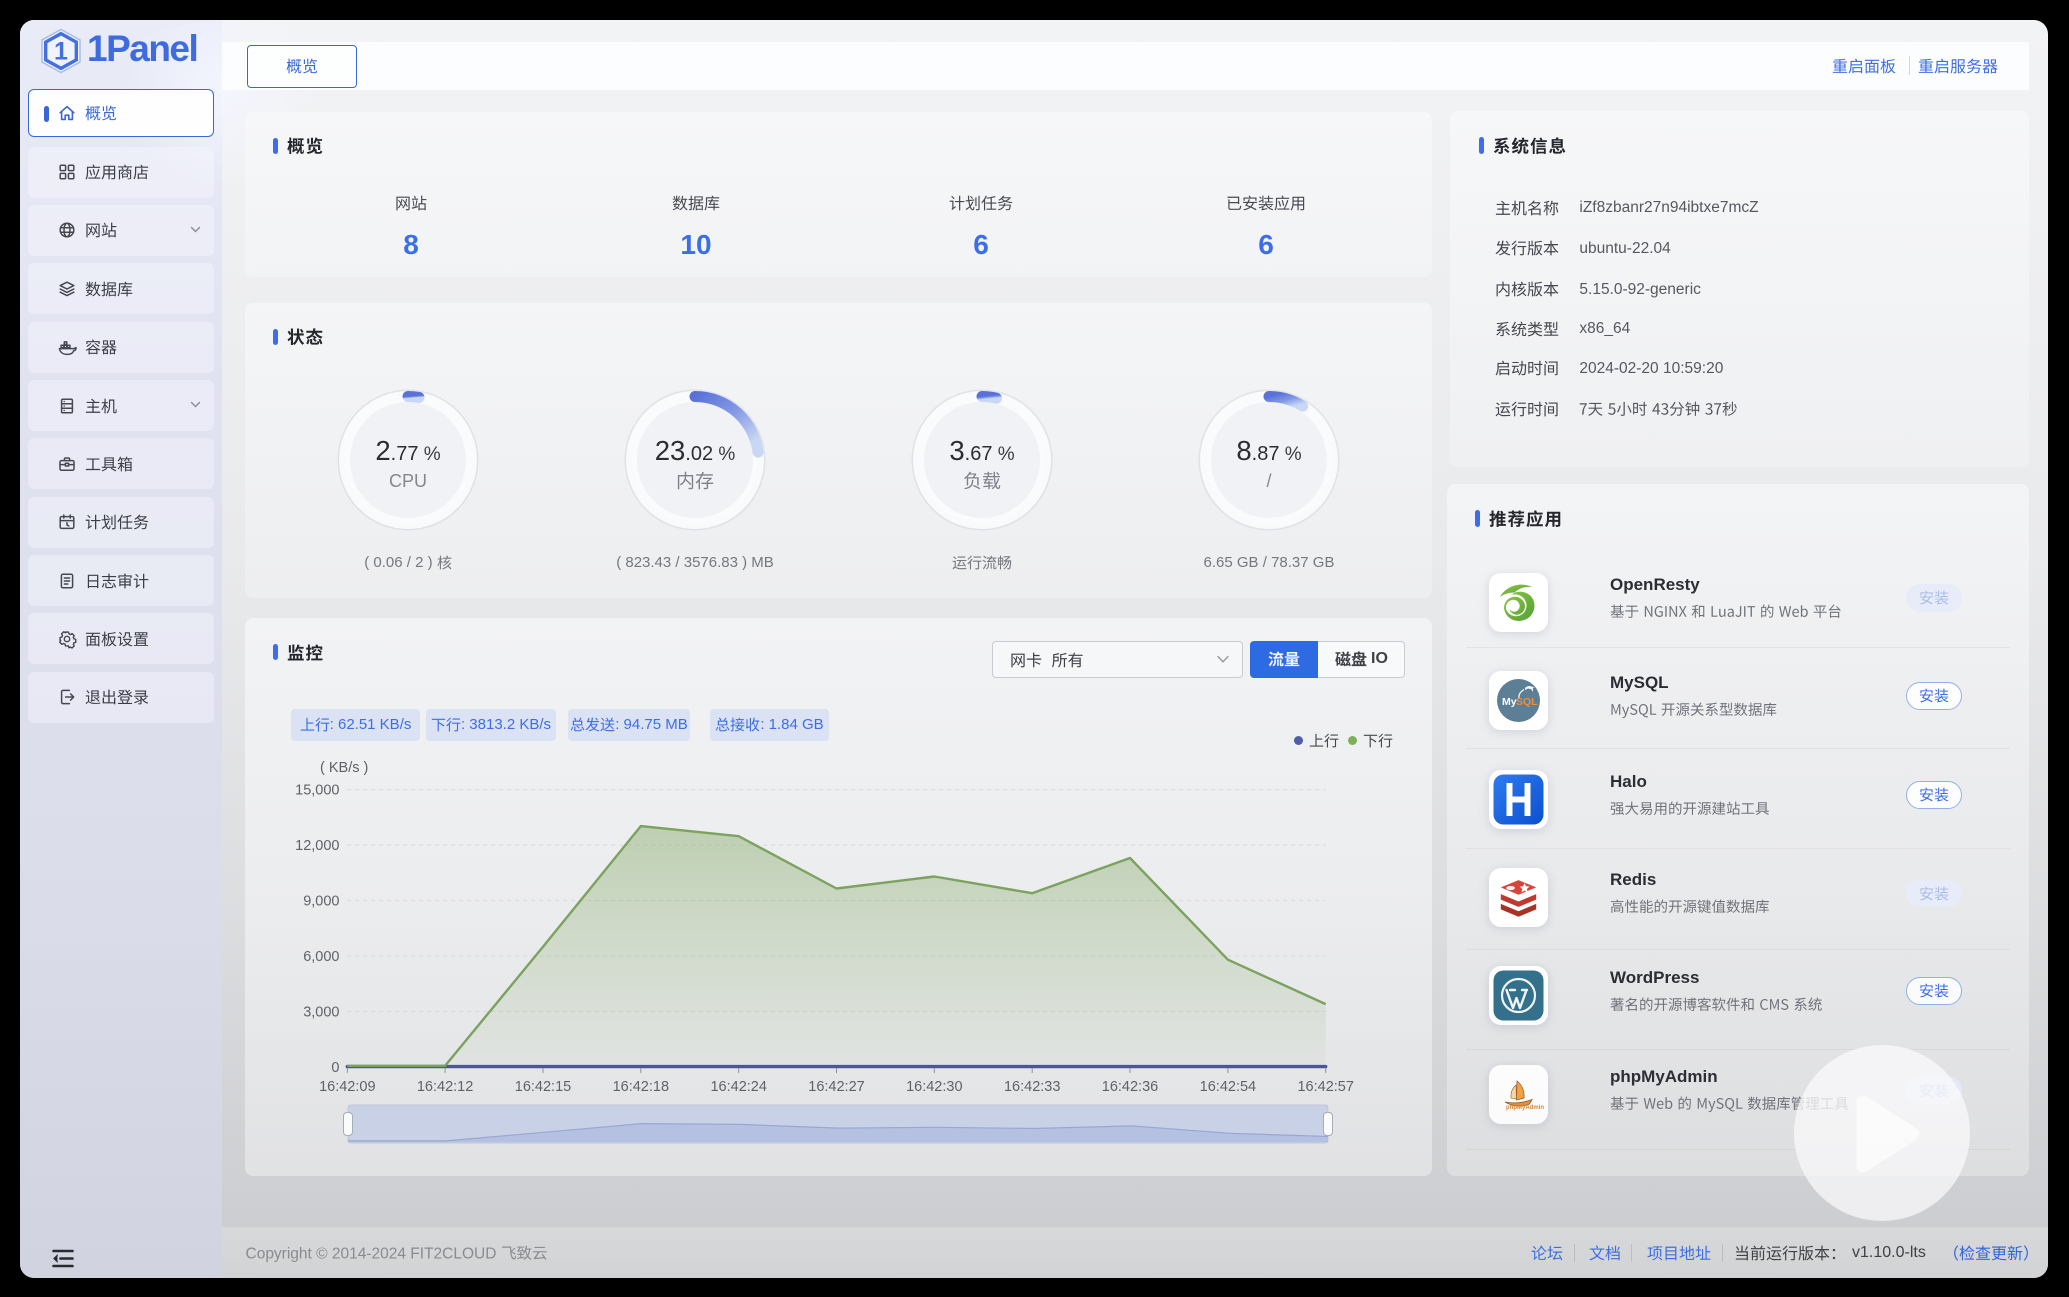 Image resolution: width=2069 pixels, height=1297 pixels. I want to click on svg-text: ( KB/s ), so click(344, 768).